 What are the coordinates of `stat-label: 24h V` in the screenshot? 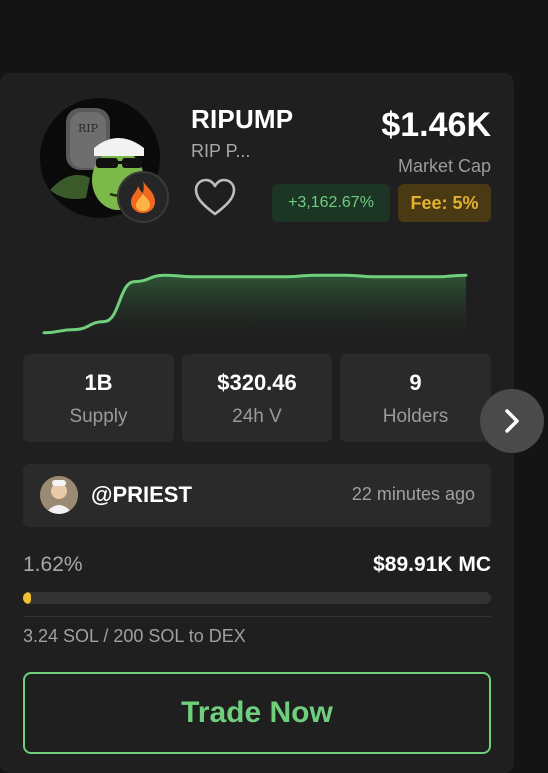 It's located at (257, 416).